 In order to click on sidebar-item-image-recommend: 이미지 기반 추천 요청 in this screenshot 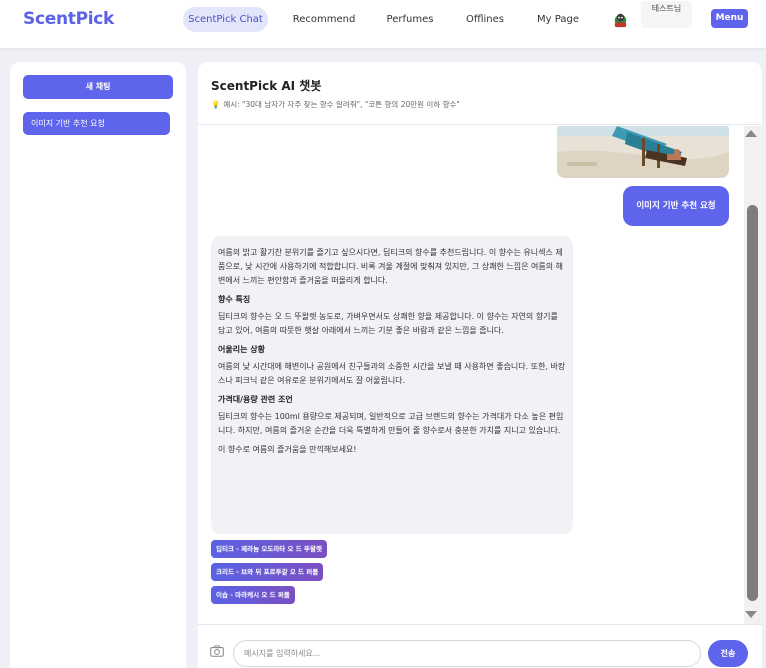, I will do `click(96, 123)`.